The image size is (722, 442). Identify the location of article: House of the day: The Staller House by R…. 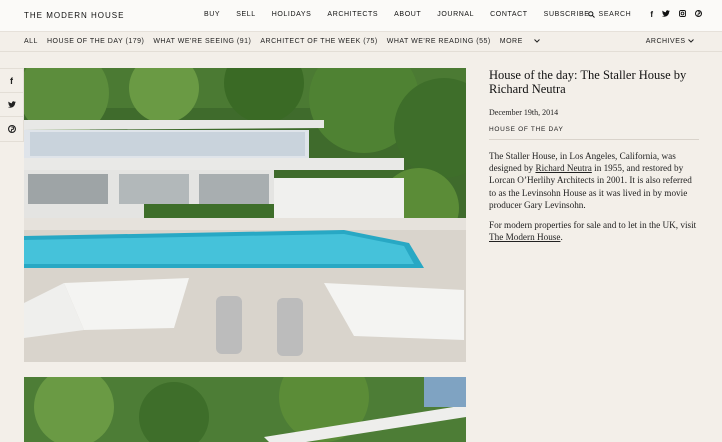
(594, 155).